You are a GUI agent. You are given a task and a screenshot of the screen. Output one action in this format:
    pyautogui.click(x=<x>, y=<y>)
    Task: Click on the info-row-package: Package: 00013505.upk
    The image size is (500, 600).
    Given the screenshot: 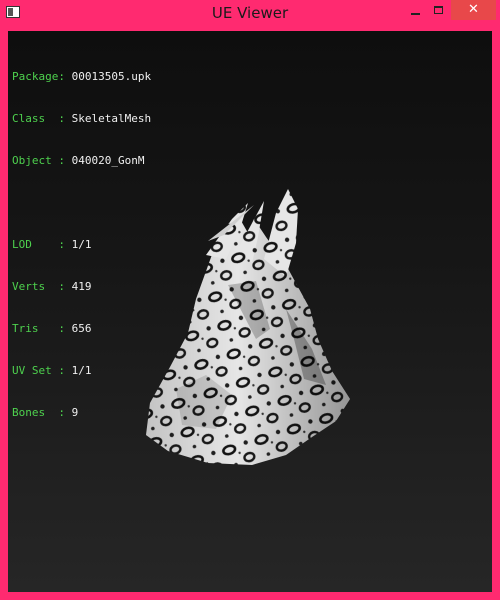 What is the action you would take?
    pyautogui.click(x=81, y=77)
    